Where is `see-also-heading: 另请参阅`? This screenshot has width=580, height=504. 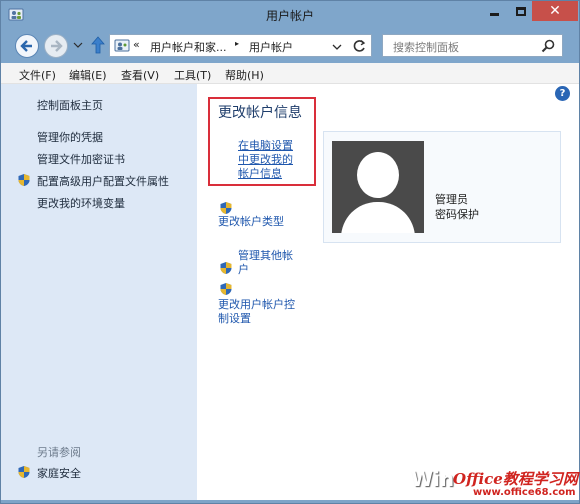 see-also-heading: 另请参阅 is located at coordinates (59, 452).